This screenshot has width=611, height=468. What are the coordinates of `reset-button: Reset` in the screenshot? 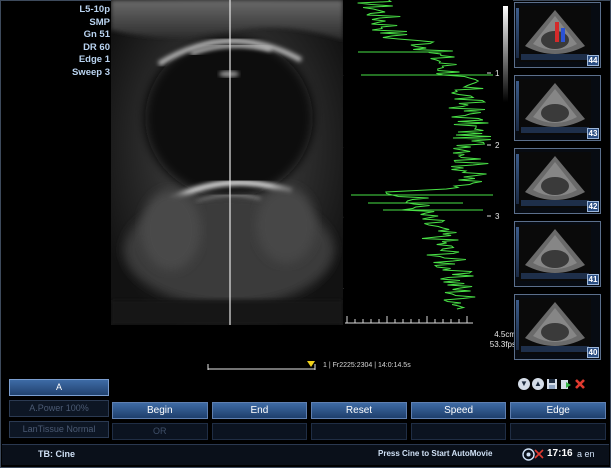 It's located at (359, 410).